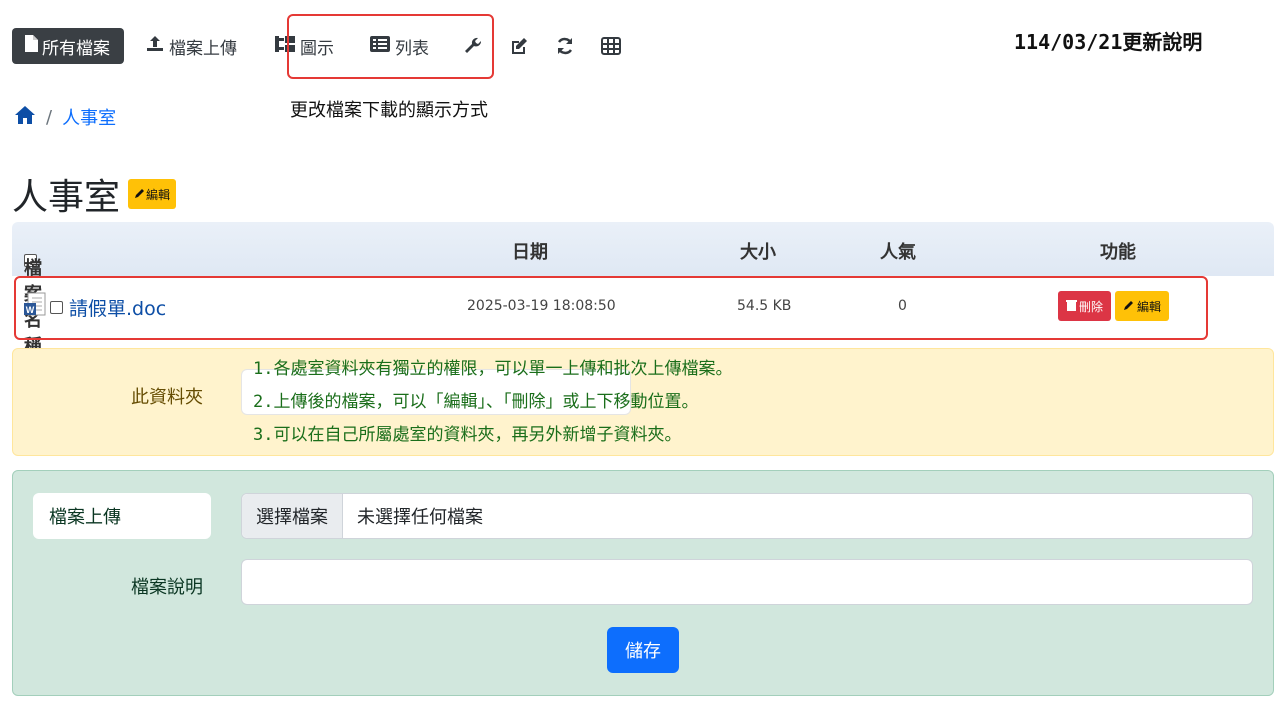 The width and height of the screenshot is (1280, 720). Describe the element at coordinates (158, 194) in the screenshot. I see `title-edit-label: 編輯` at that location.